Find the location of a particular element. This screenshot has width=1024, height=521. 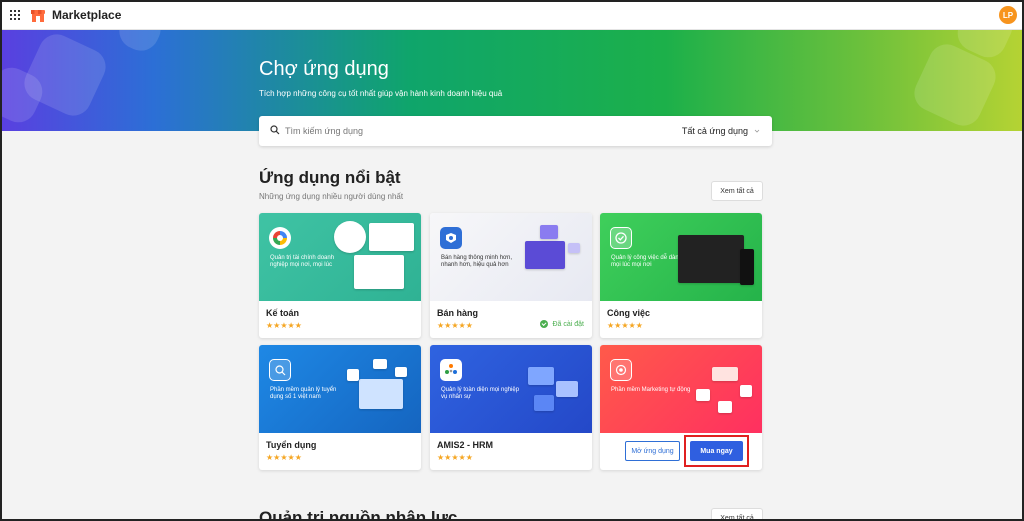

installed-label: Đã cài đặt is located at coordinates (568, 324).